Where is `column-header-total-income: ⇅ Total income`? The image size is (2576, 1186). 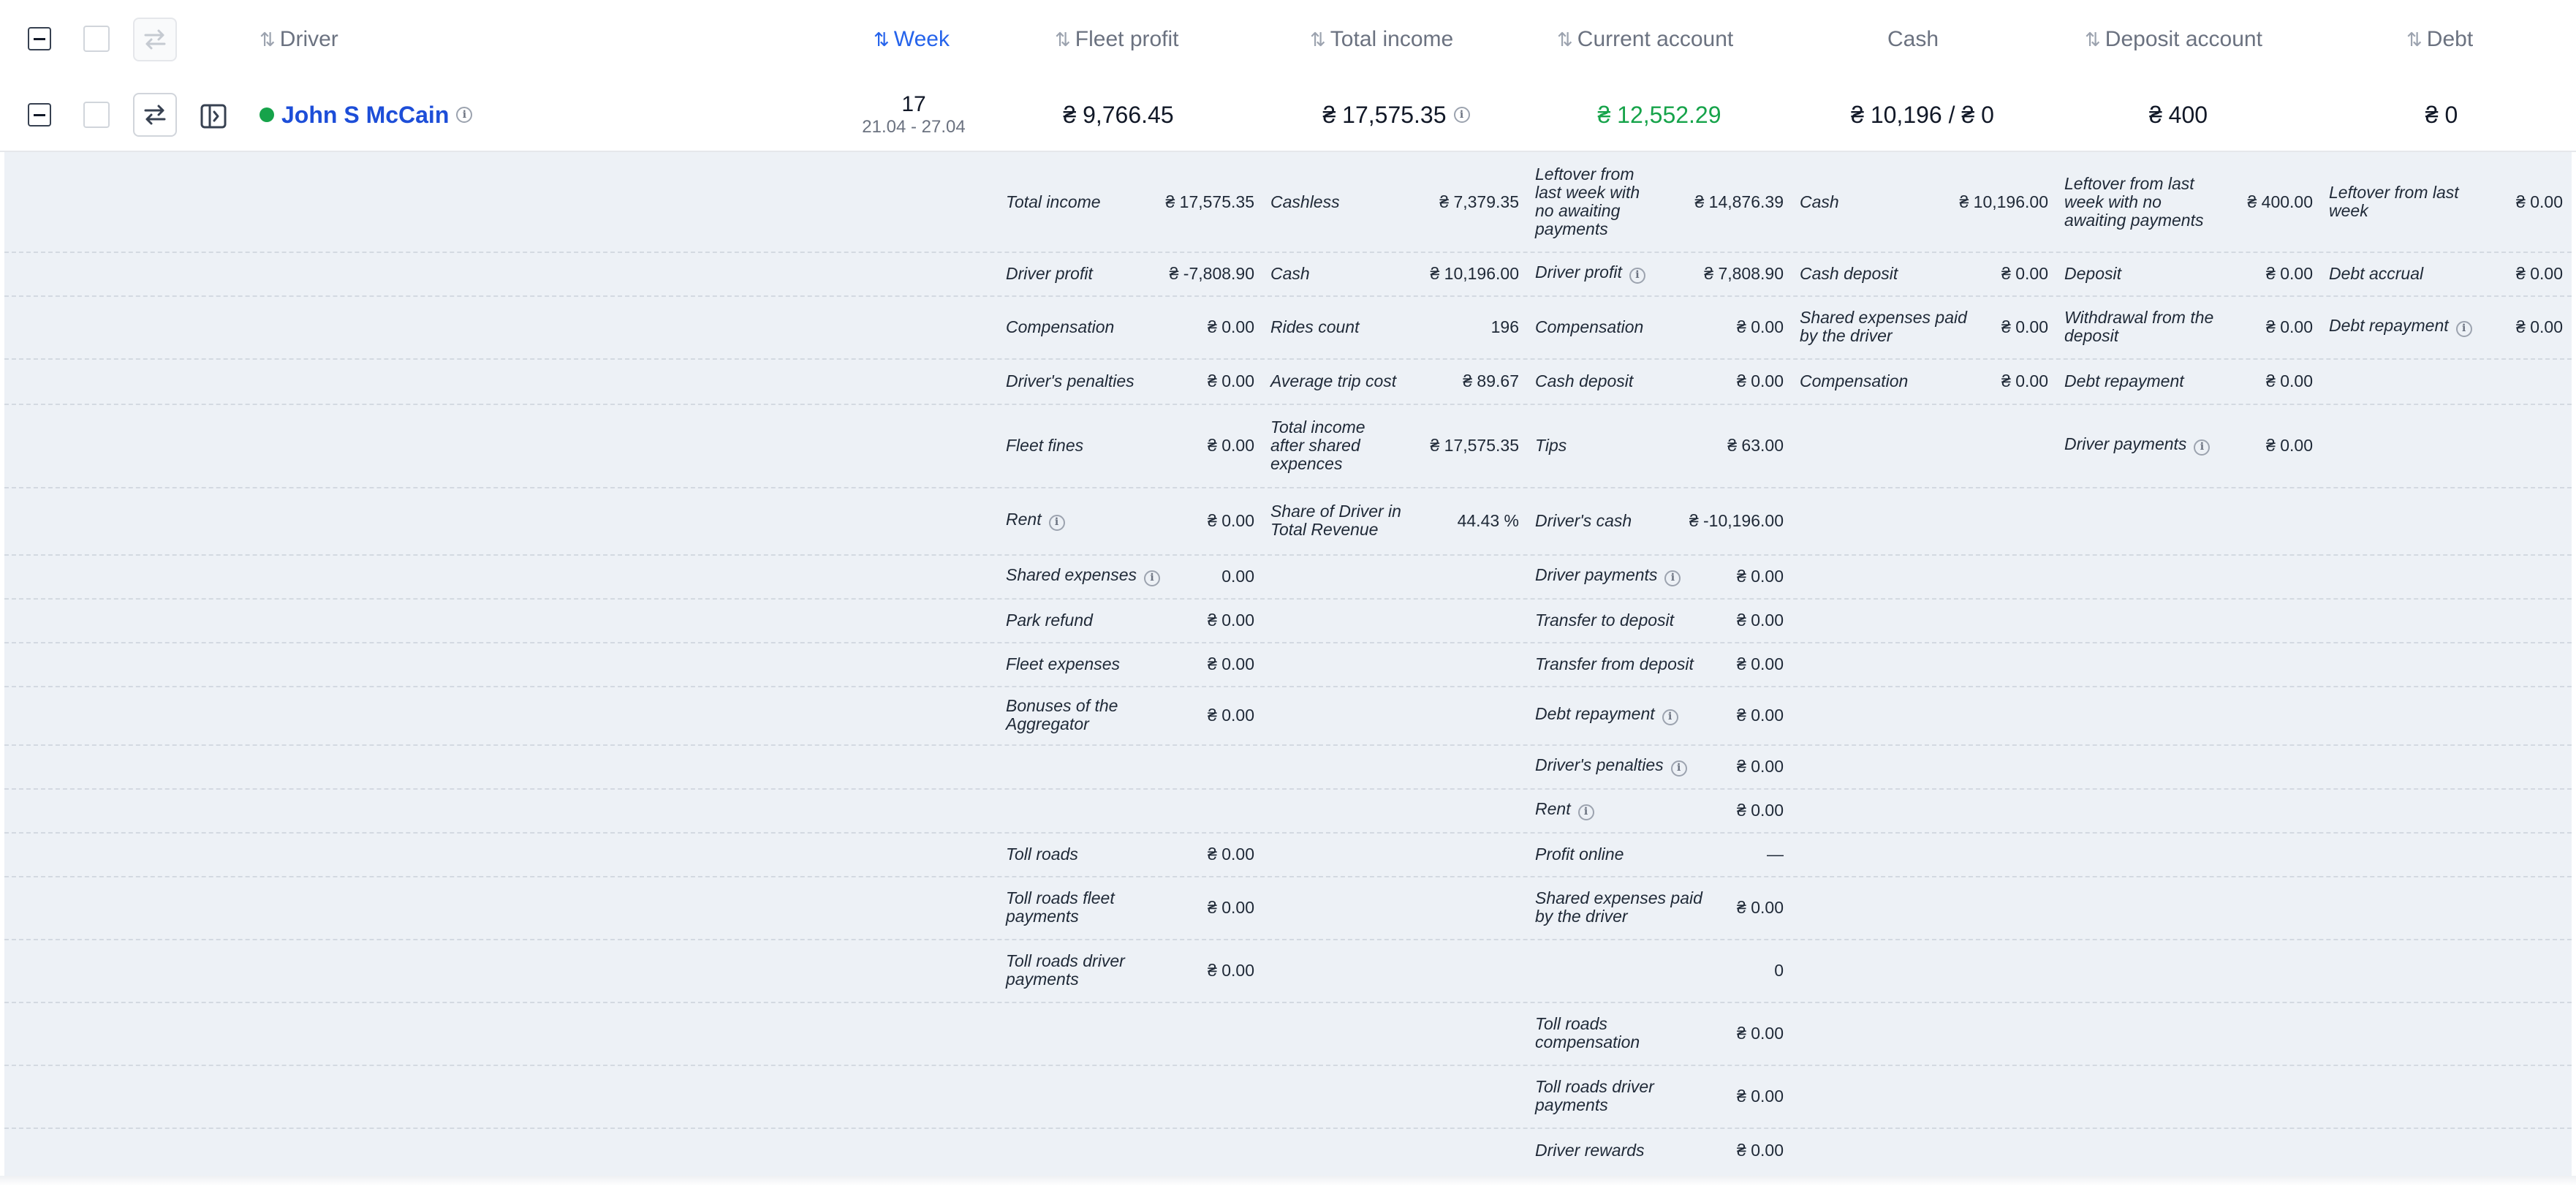 column-header-total-income: ⇅ Total income is located at coordinates (1381, 39).